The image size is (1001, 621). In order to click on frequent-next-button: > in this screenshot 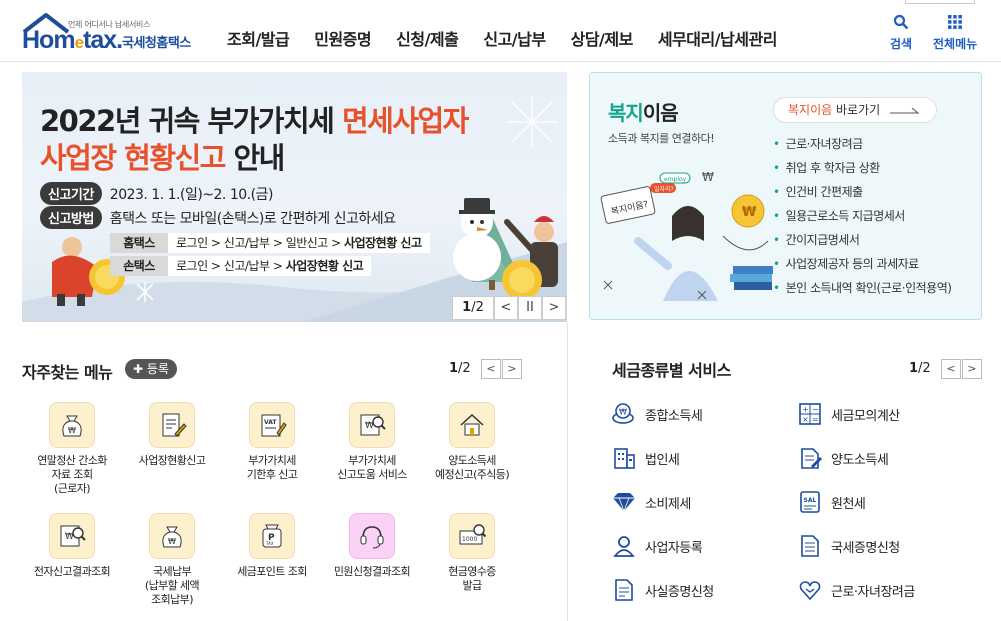, I will do `click(512, 369)`.